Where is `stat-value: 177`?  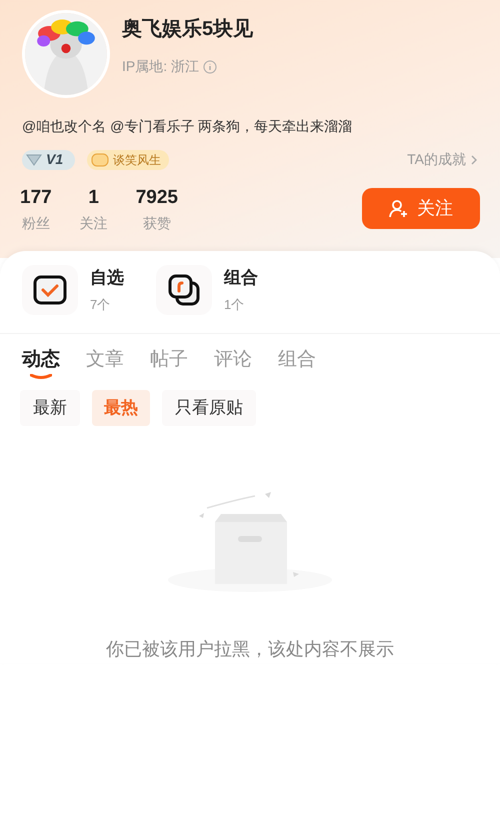
stat-value: 177 is located at coordinates (36, 198).